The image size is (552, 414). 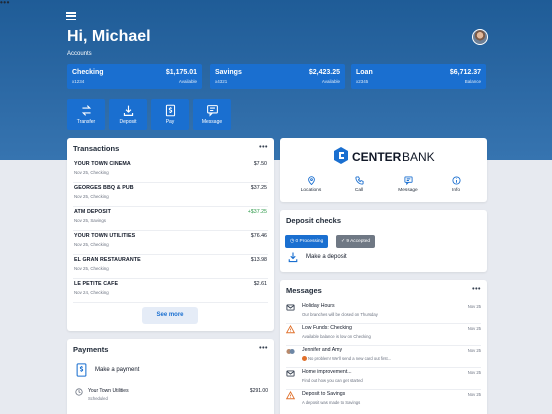 I want to click on info-icon, so click(x=456, y=180).